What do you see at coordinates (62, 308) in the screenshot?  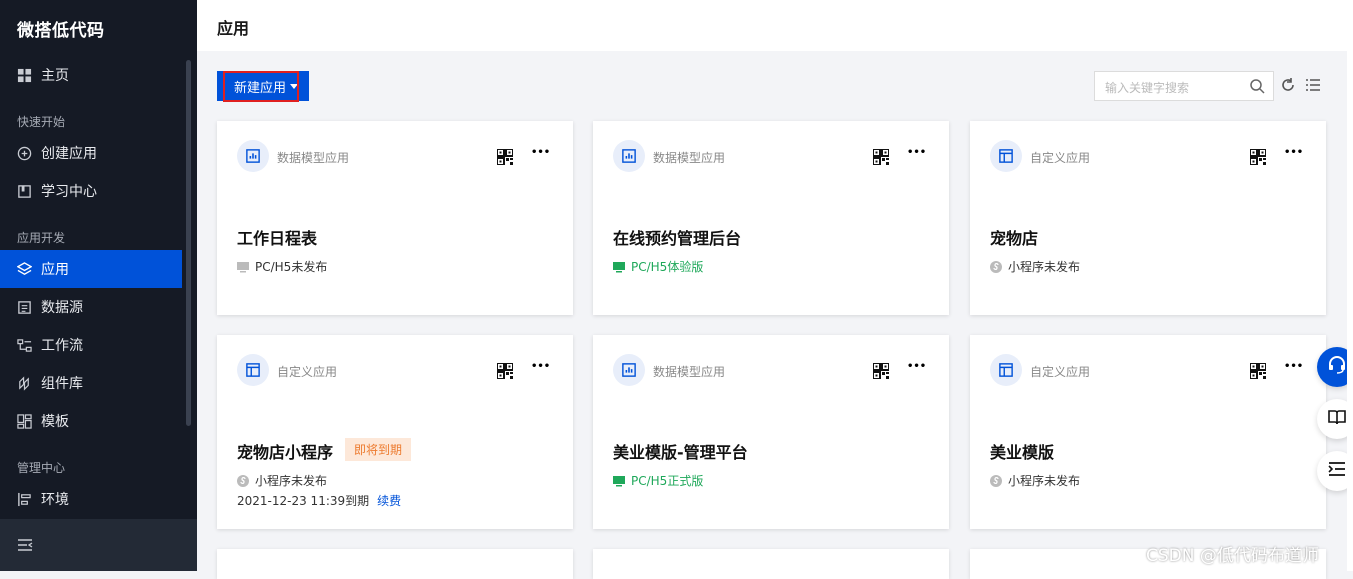 I see `sidebar-item-label: 数据源` at bounding box center [62, 308].